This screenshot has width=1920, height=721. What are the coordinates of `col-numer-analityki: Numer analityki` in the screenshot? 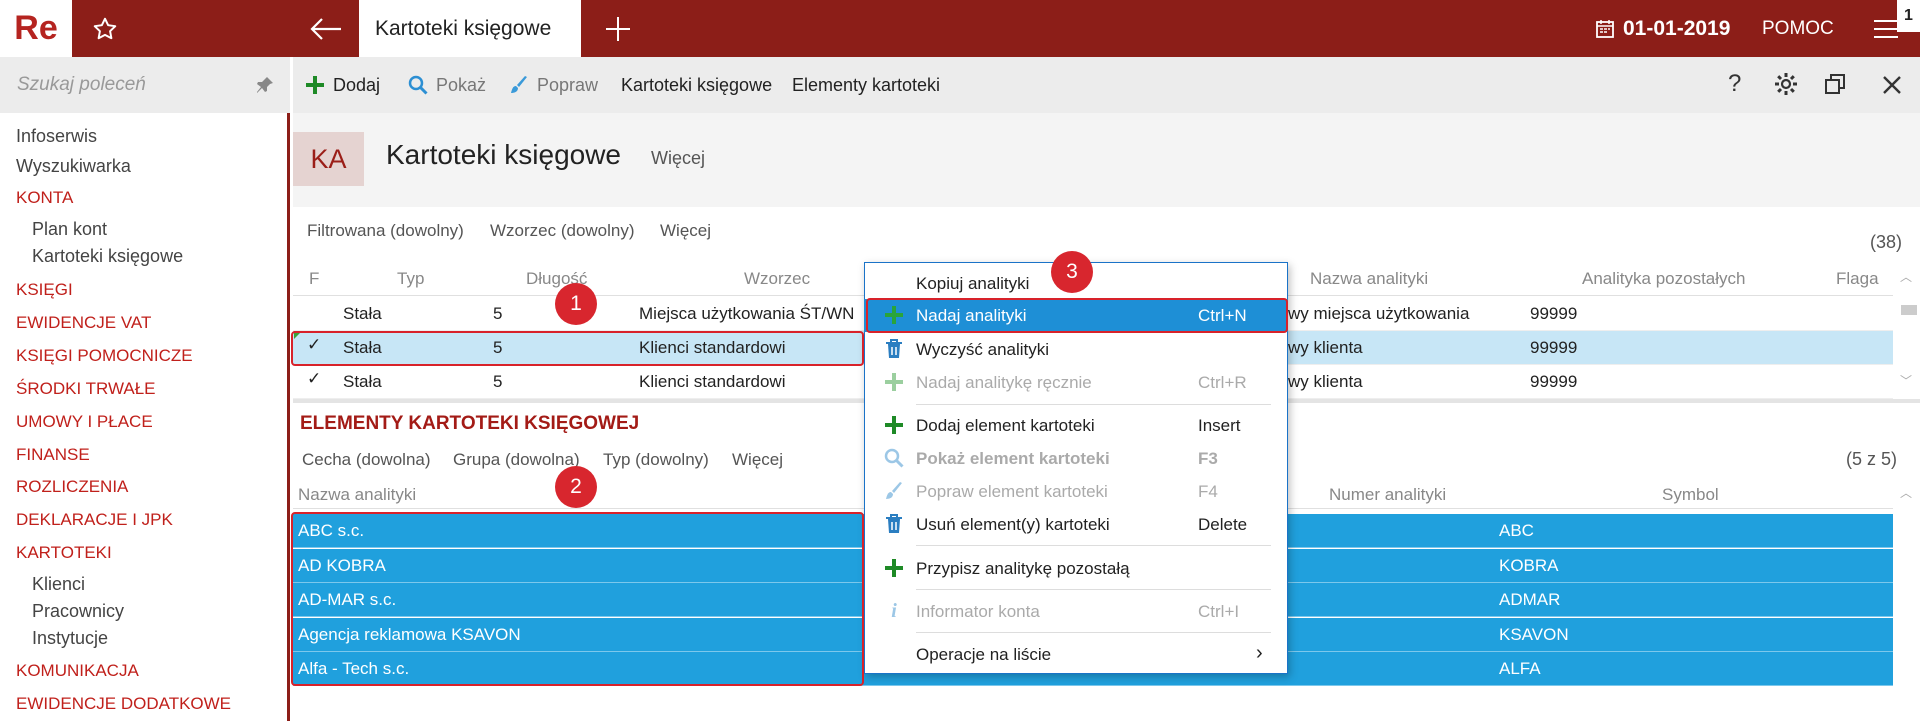 It's located at (1387, 495).